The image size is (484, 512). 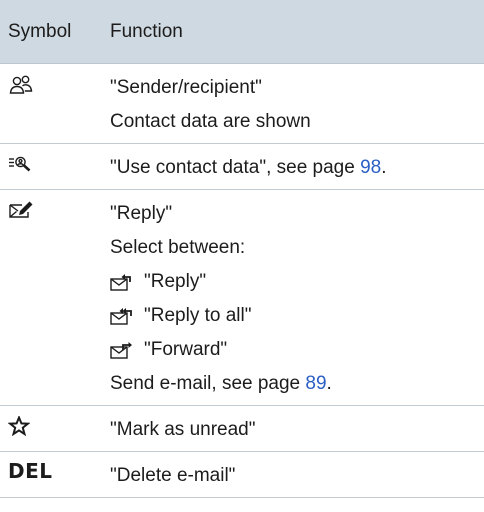 What do you see at coordinates (20, 164) in the screenshot?
I see `magnifier-icon` at bounding box center [20, 164].